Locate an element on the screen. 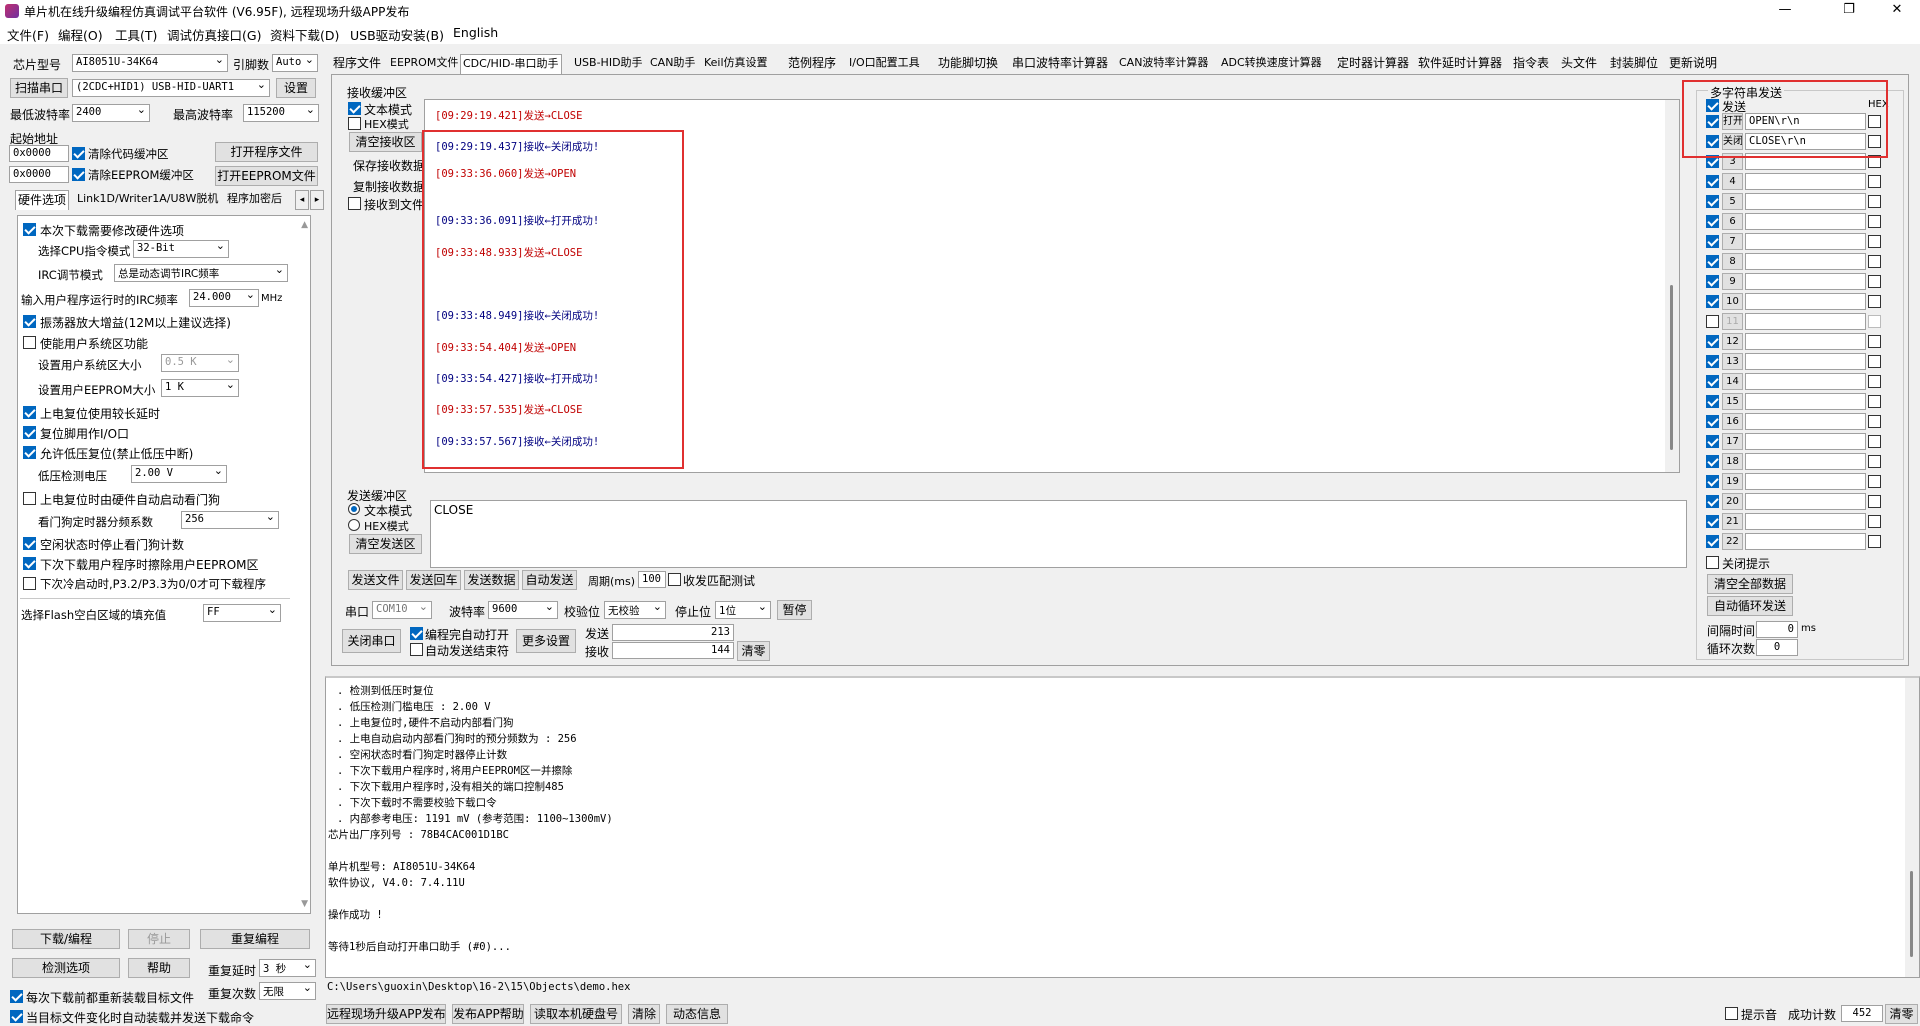  clear-receive-button: 清空接收区 is located at coordinates (385, 142).